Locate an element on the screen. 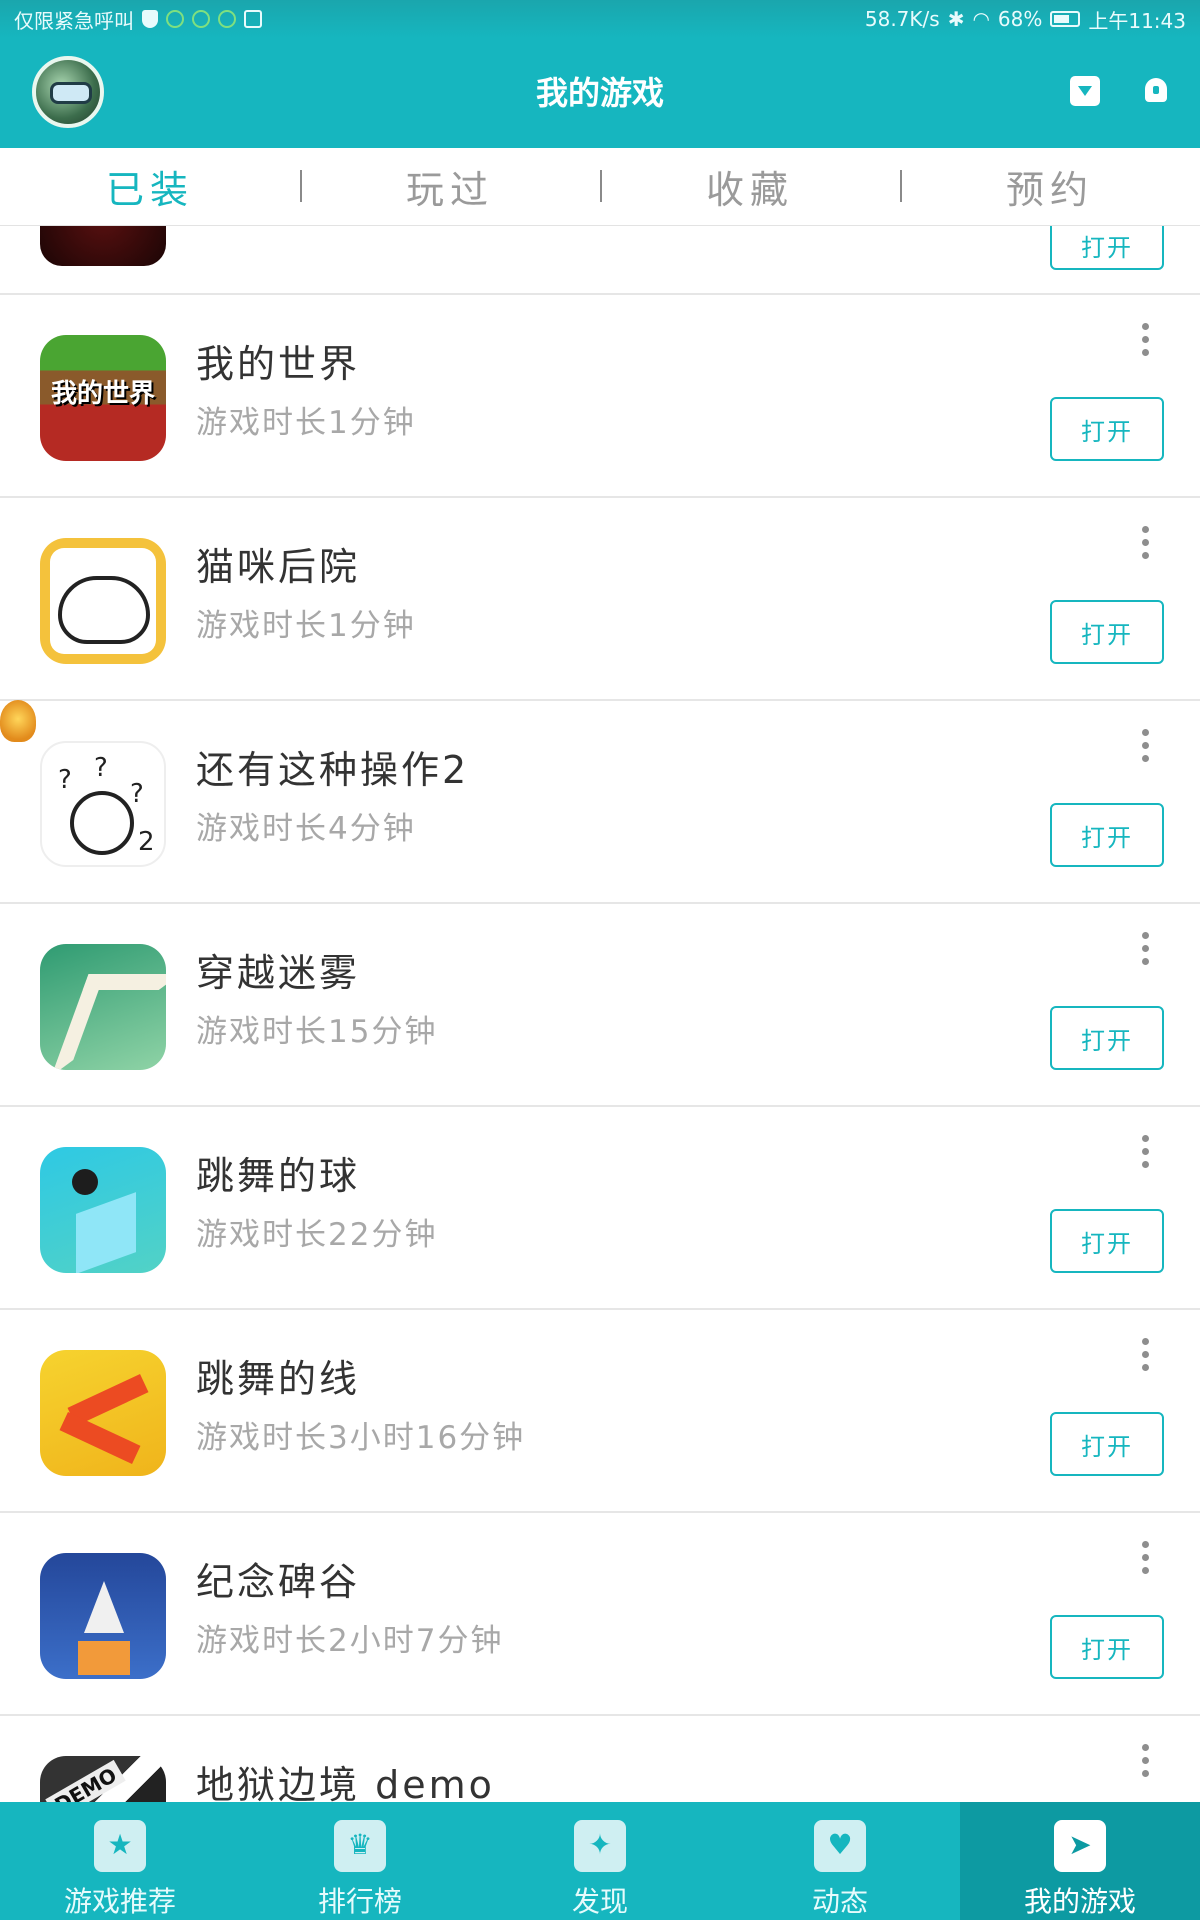 The image size is (1200, 1920). send-icon is located at coordinates (1080, 1846).